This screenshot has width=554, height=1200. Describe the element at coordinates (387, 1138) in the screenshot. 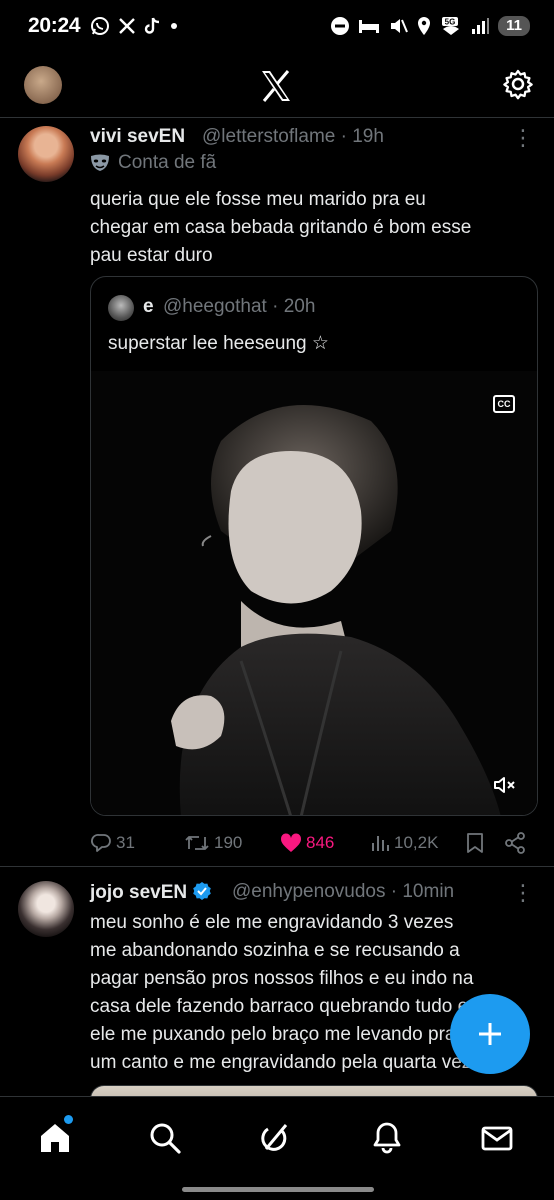

I see `notifications-bell-icon` at that location.